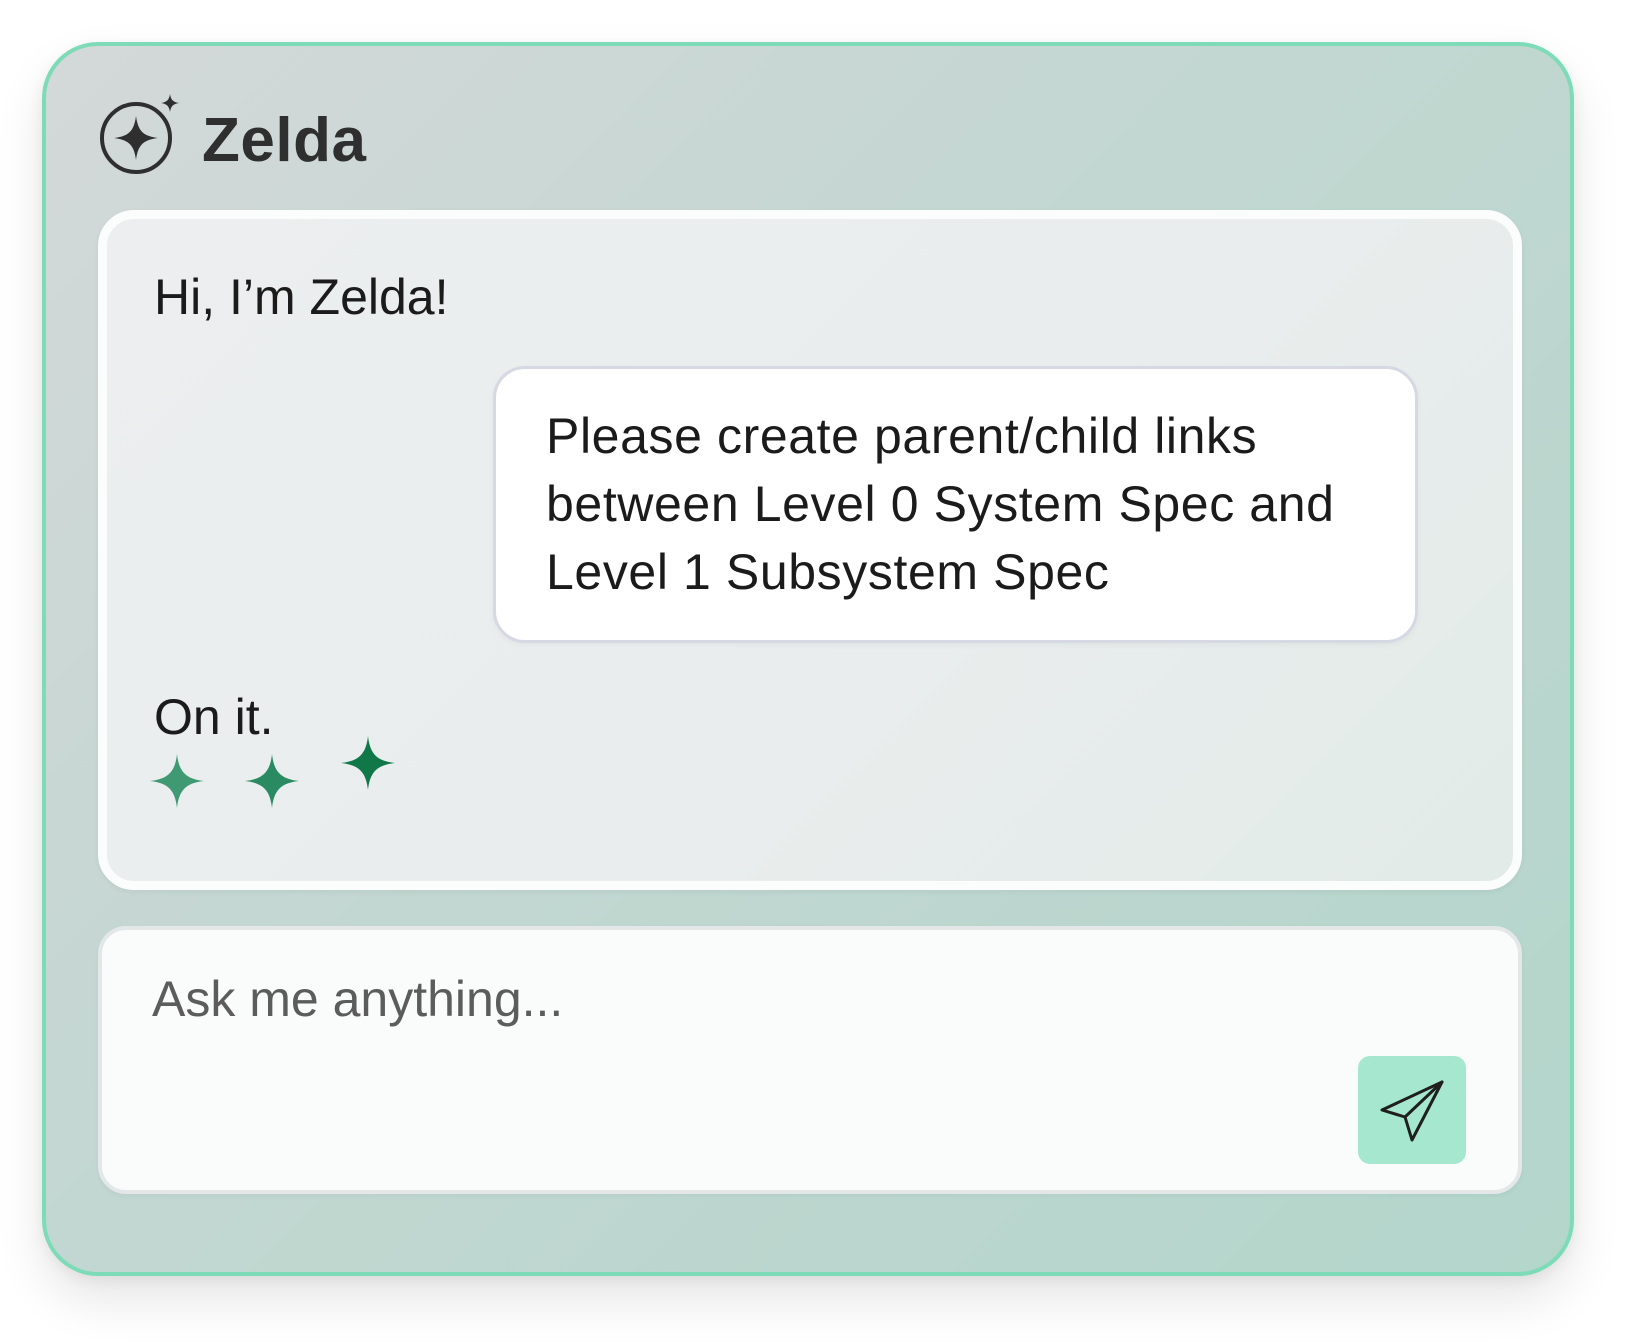 The width and height of the screenshot is (1642, 1342). Describe the element at coordinates (301, 297) in the screenshot. I see `assistant-greeting-message: Hi, I’m Zelda!` at that location.